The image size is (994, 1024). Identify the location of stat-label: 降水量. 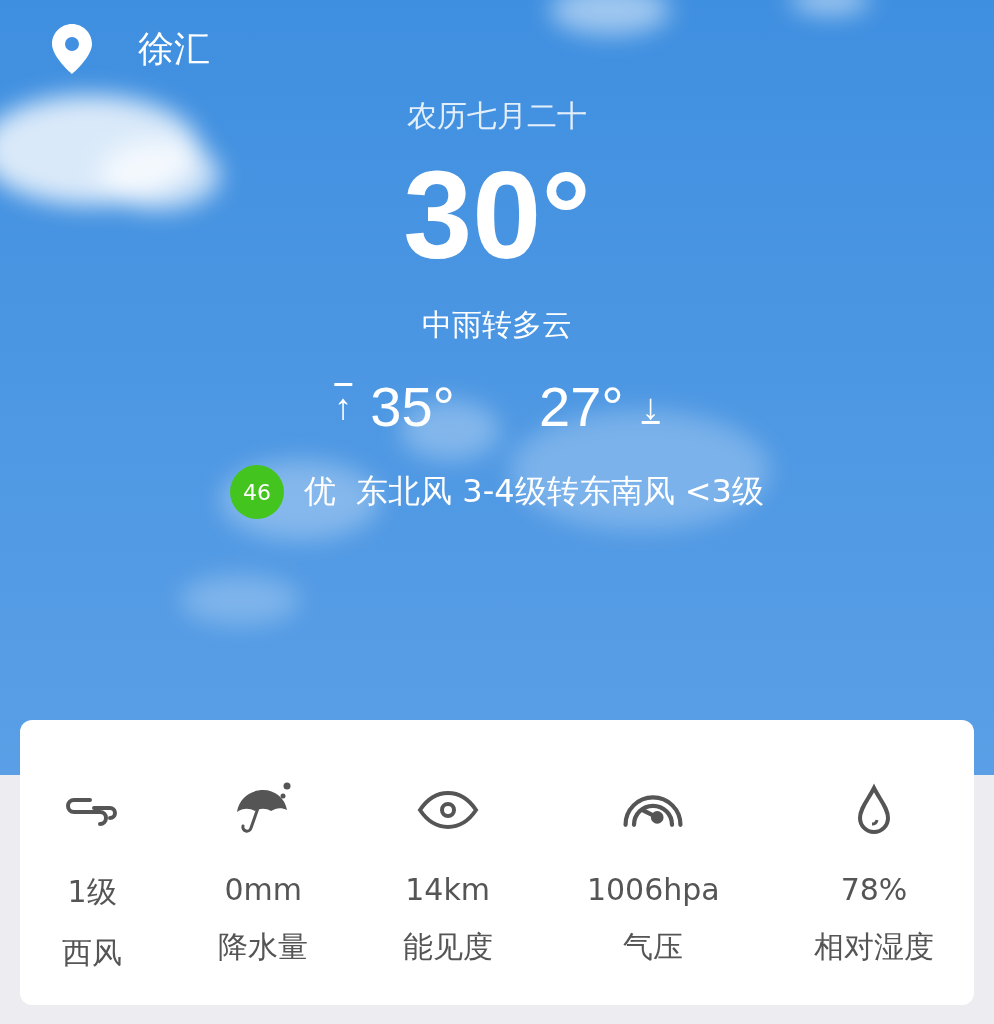
(263, 947).